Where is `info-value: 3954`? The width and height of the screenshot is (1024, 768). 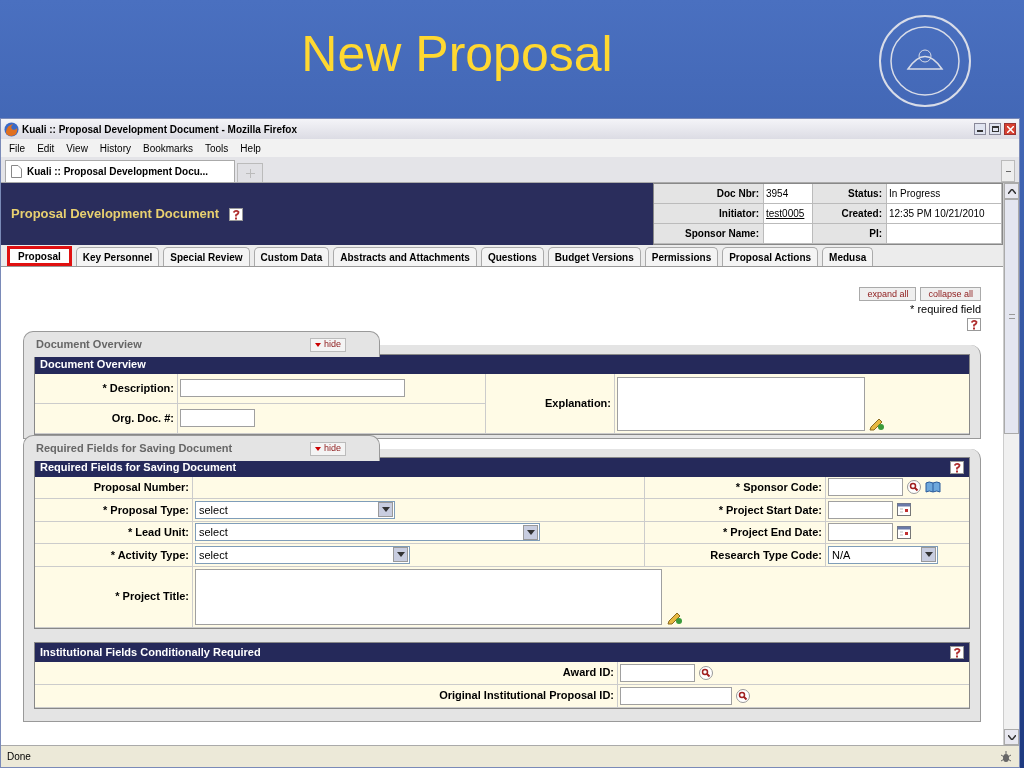
info-value: 3954 is located at coordinates (777, 193).